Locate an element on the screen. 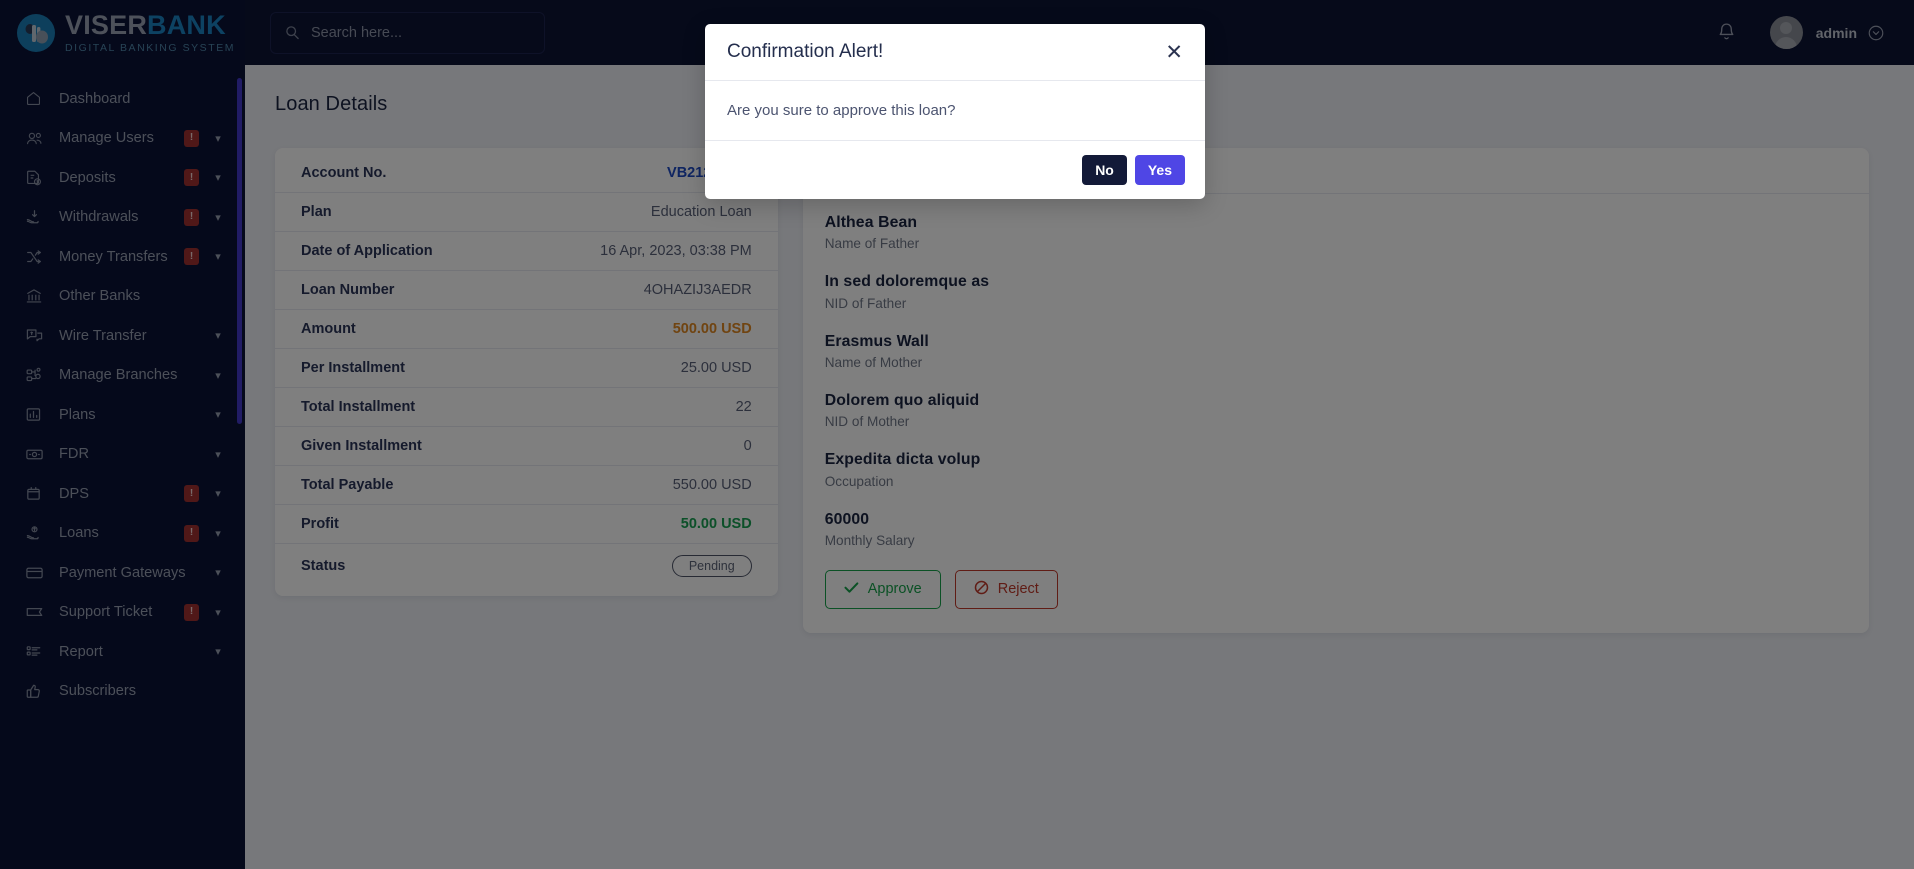 The height and width of the screenshot is (869, 1914). modal-header: Confirmation Alert! ✕ is located at coordinates (955, 52).